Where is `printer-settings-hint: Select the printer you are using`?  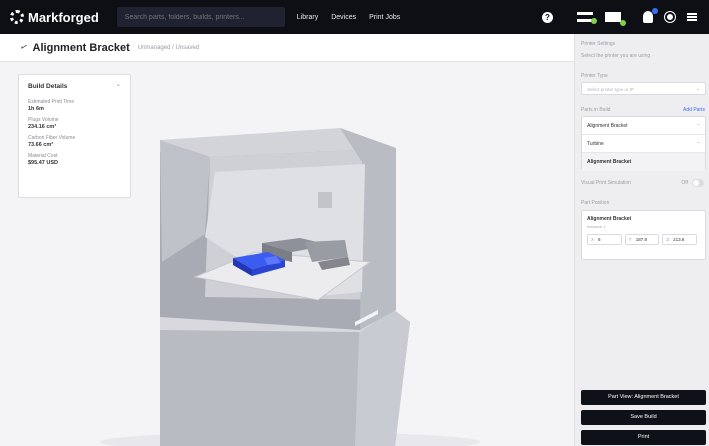 printer-settings-hint: Select the printer you are using is located at coordinates (616, 56).